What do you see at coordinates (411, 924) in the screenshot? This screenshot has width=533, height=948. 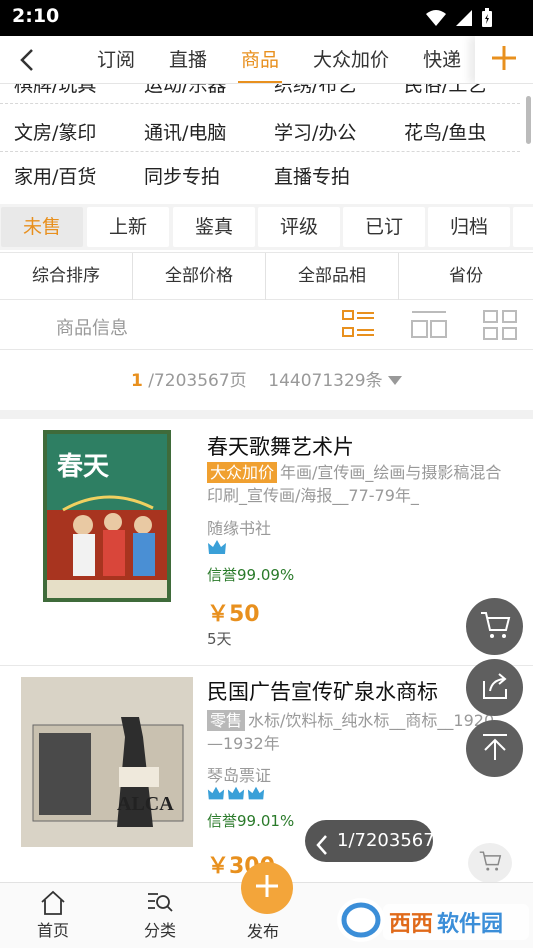 I see `watermark-brand: 西西` at bounding box center [411, 924].